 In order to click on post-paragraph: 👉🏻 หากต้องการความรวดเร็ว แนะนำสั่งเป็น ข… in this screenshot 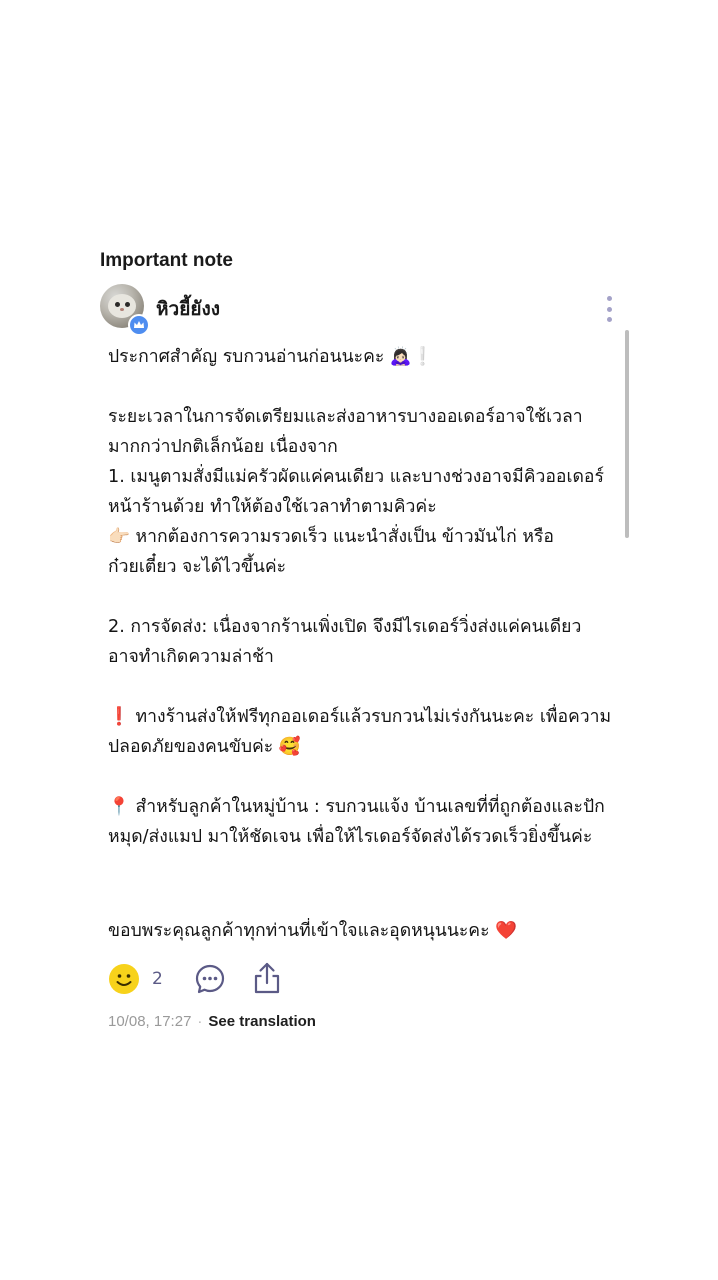, I will do `click(331, 552)`.